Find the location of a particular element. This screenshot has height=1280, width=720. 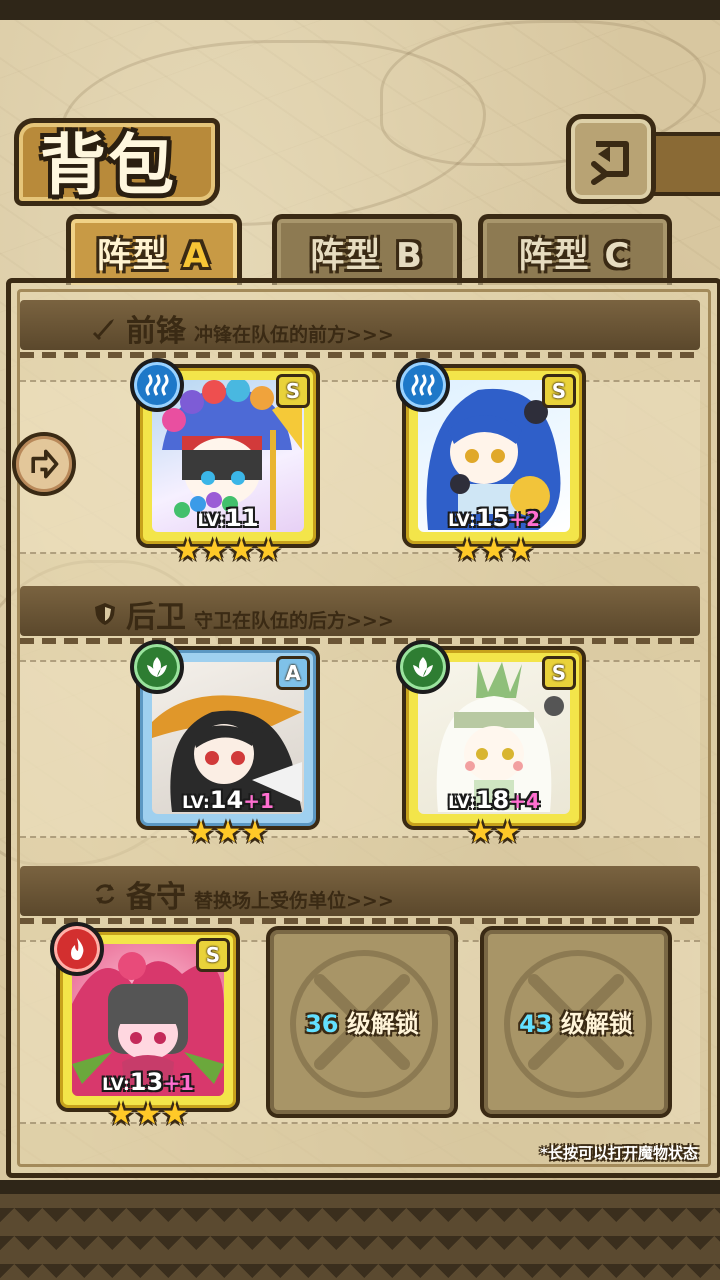

section-desc: 冲锋在队伍的前方>>> is located at coordinates (294, 335).